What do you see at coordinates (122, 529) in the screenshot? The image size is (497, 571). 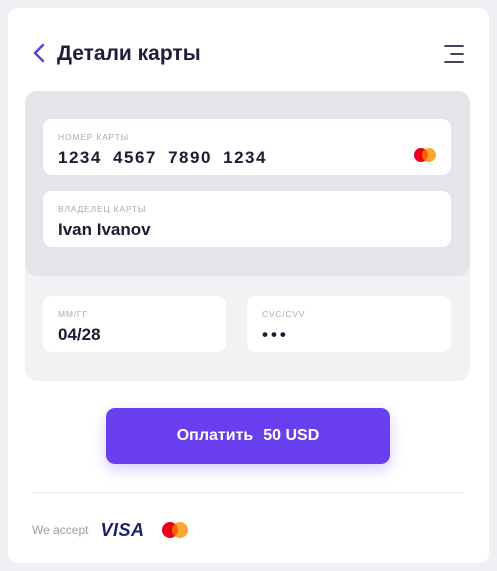 I see `visa-logo: VISA` at bounding box center [122, 529].